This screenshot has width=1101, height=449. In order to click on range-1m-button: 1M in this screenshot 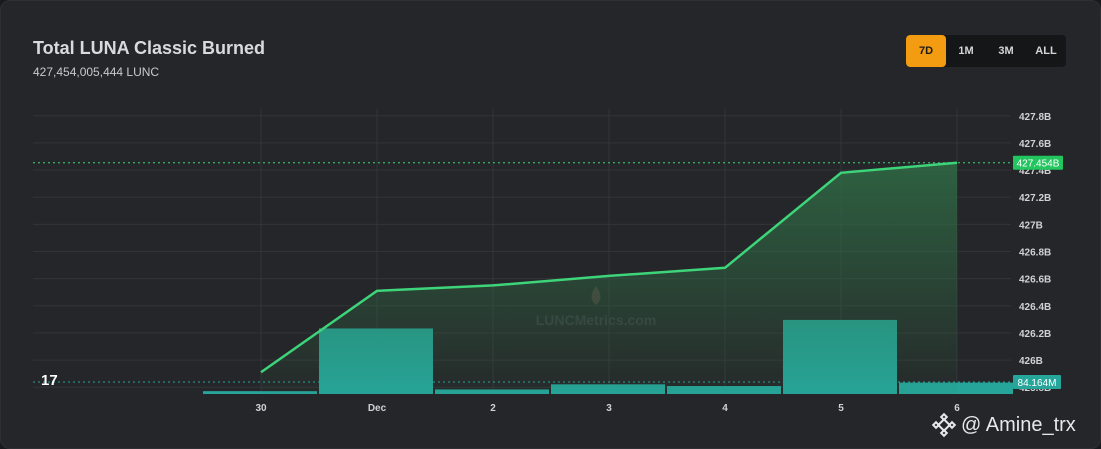, I will do `click(966, 51)`.